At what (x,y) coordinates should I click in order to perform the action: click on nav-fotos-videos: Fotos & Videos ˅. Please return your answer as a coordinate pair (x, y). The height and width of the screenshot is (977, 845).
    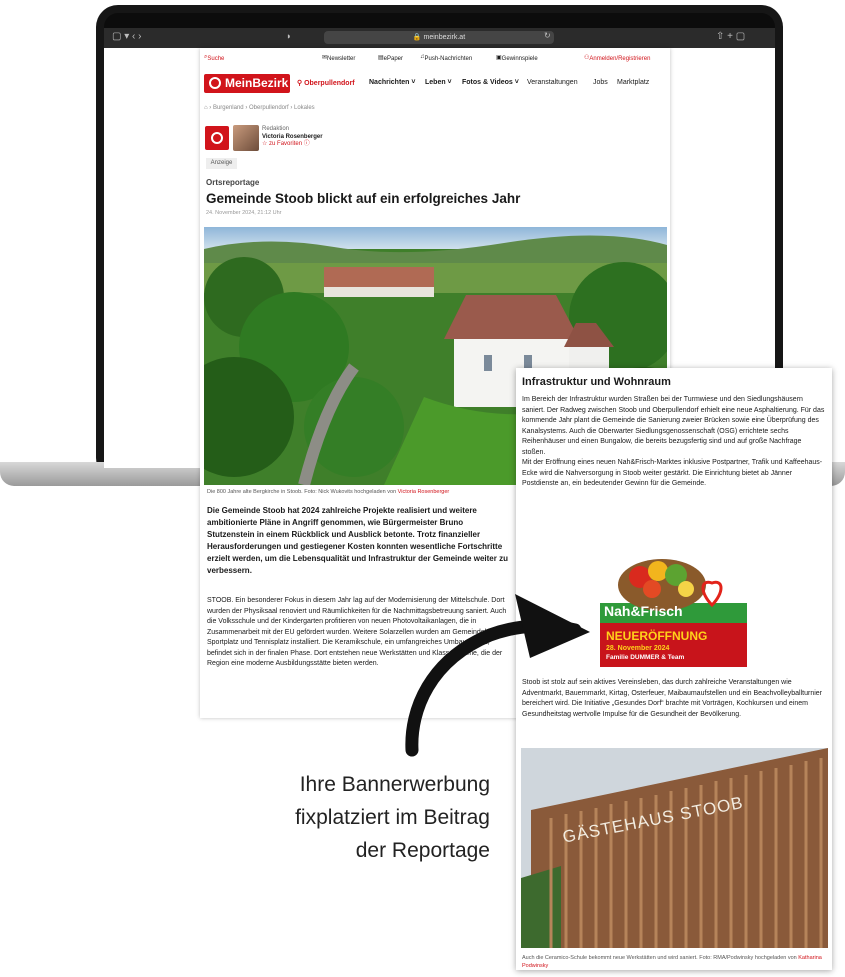
    Looking at the image, I should click on (490, 82).